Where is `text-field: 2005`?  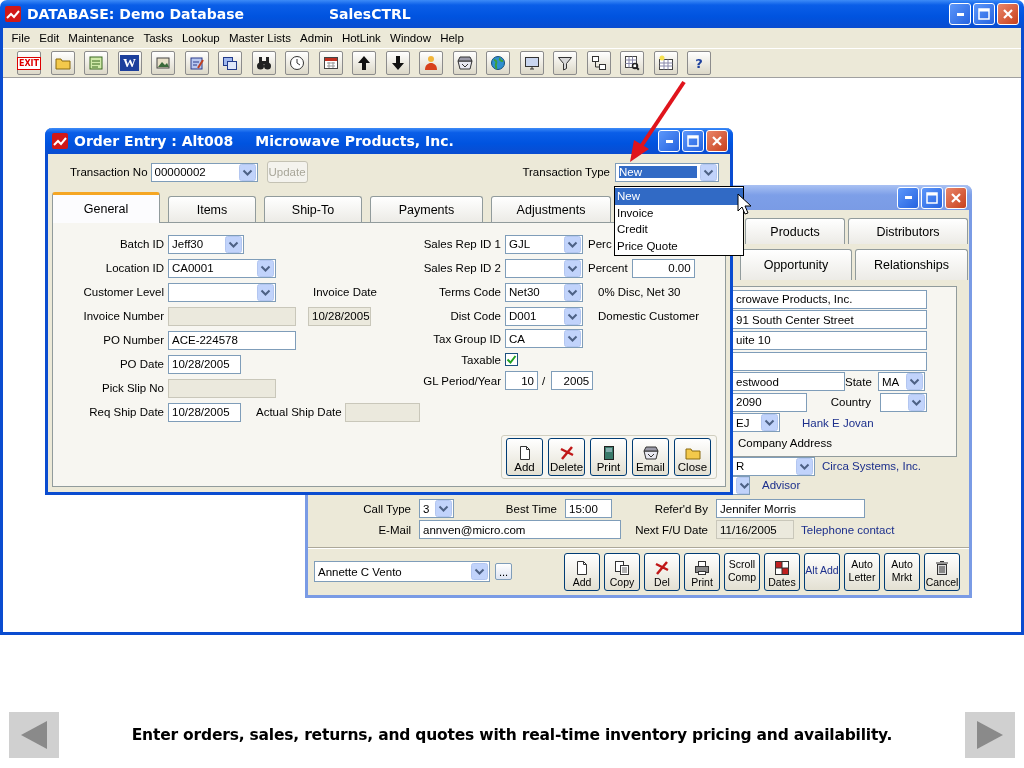
text-field: 2005 is located at coordinates (572, 380).